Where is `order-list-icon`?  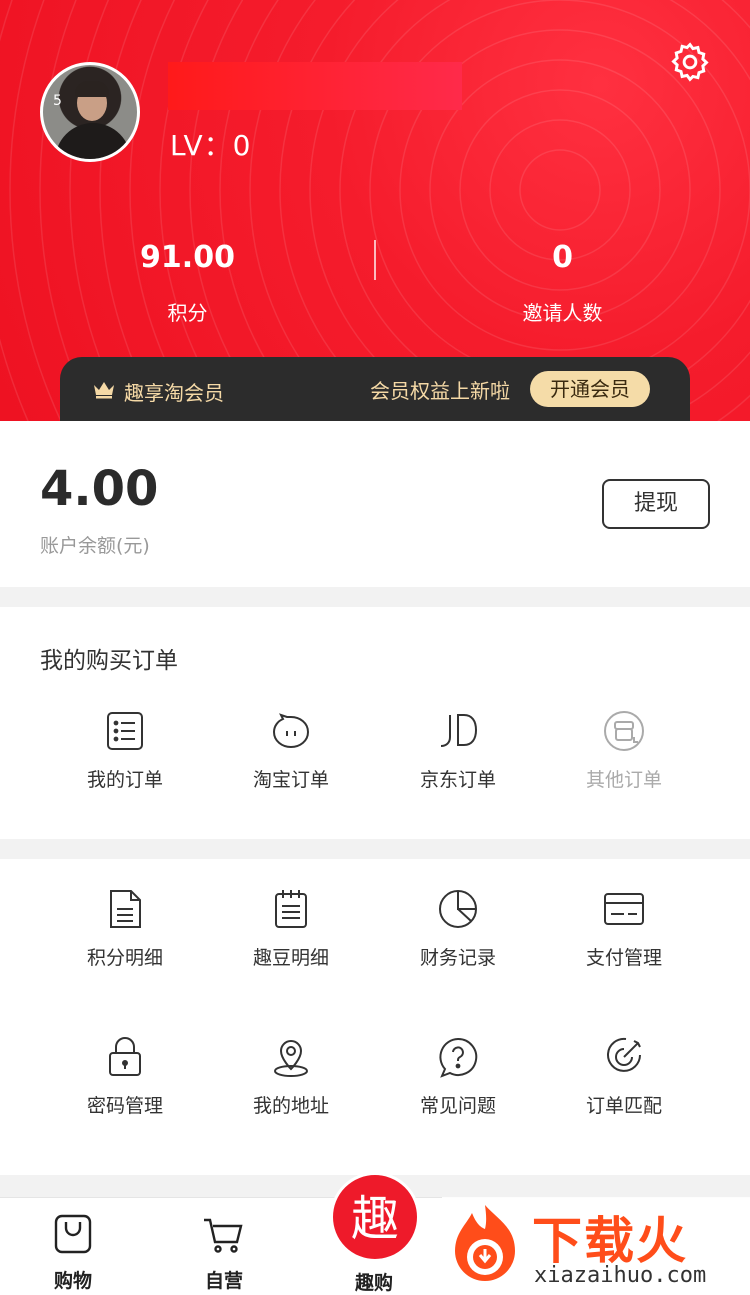 order-list-icon is located at coordinates (125, 731).